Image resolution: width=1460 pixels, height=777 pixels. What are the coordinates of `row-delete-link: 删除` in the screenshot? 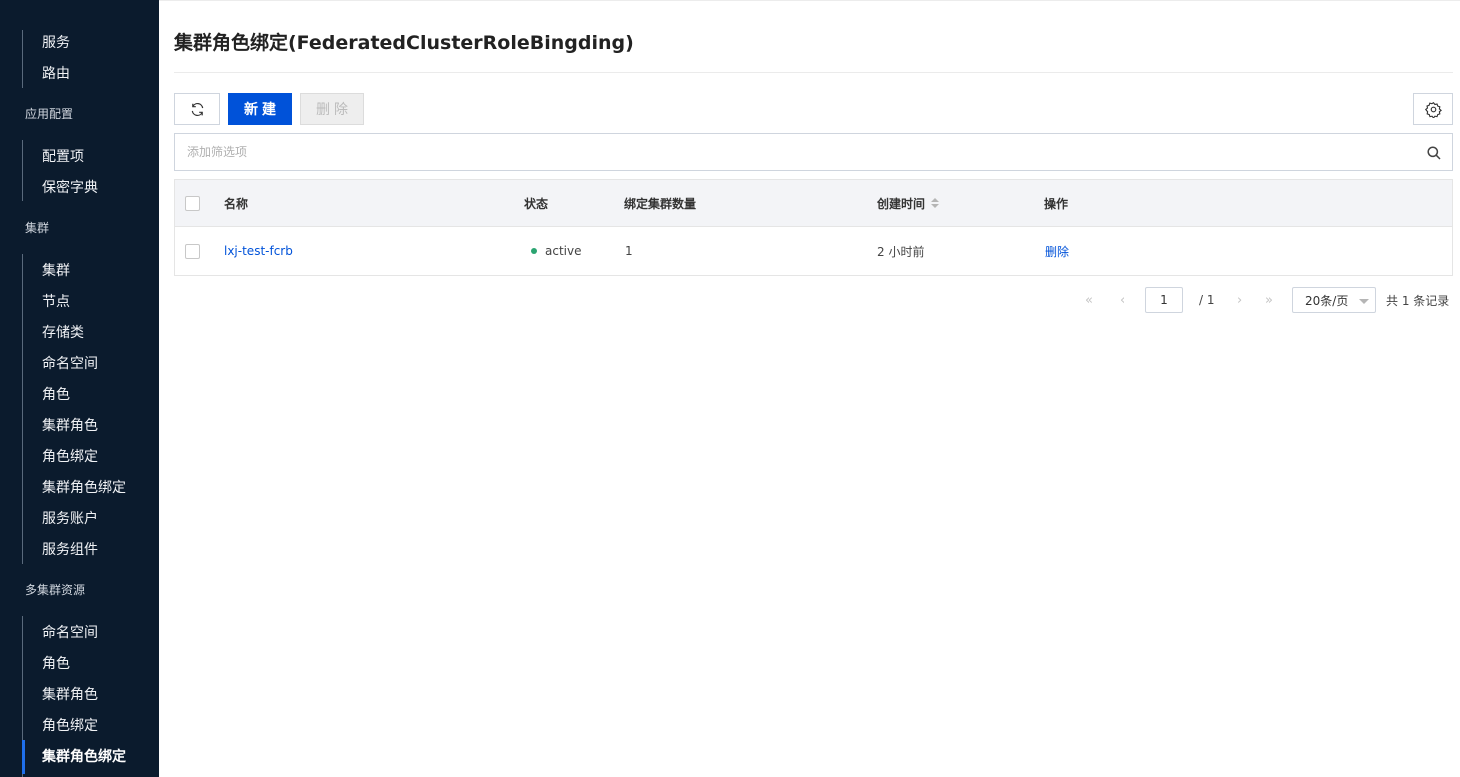 It's located at (1057, 251).